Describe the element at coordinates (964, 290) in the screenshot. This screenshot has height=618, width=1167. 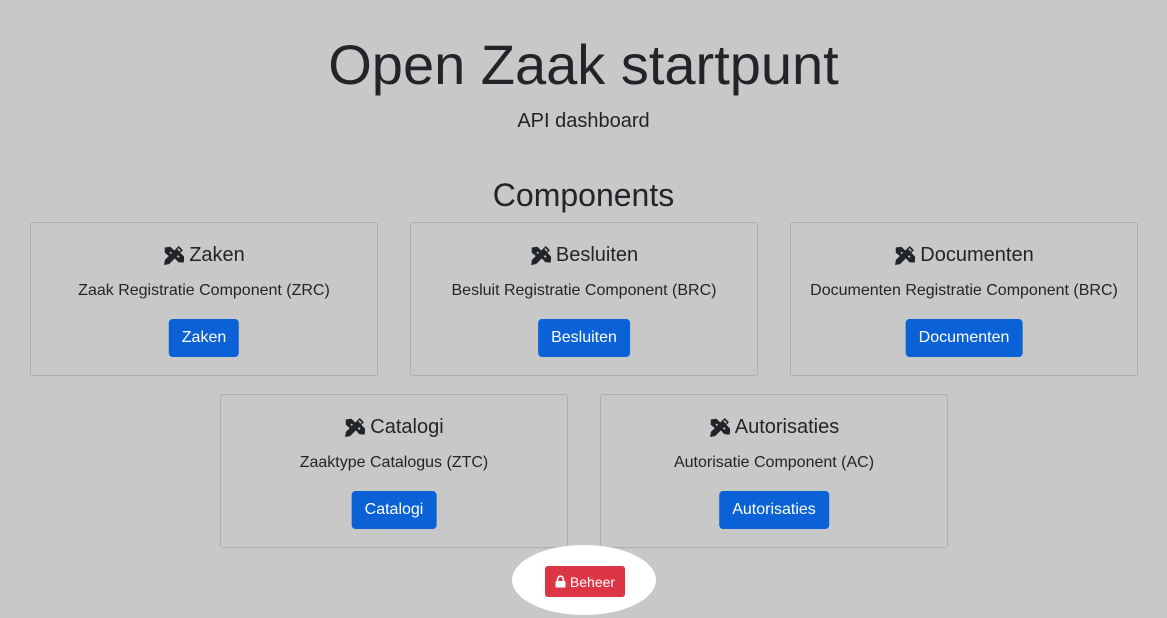
I see `card-description: Documenten Registratie Component (BRC)` at that location.